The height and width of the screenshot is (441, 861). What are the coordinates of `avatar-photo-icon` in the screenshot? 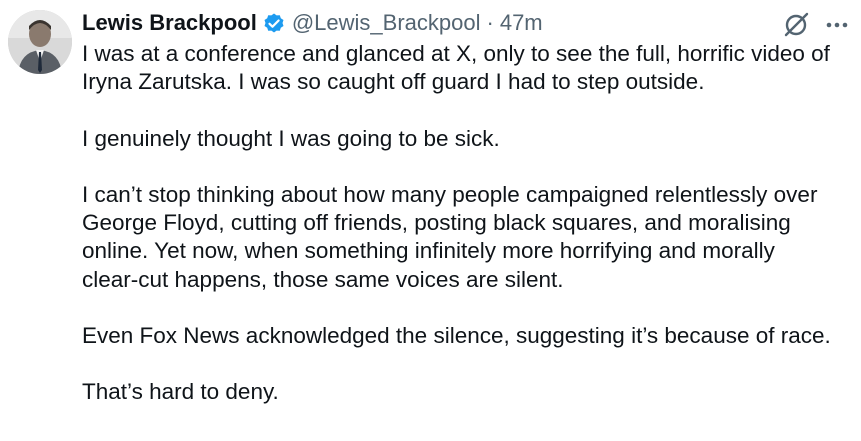 It's located at (40, 42).